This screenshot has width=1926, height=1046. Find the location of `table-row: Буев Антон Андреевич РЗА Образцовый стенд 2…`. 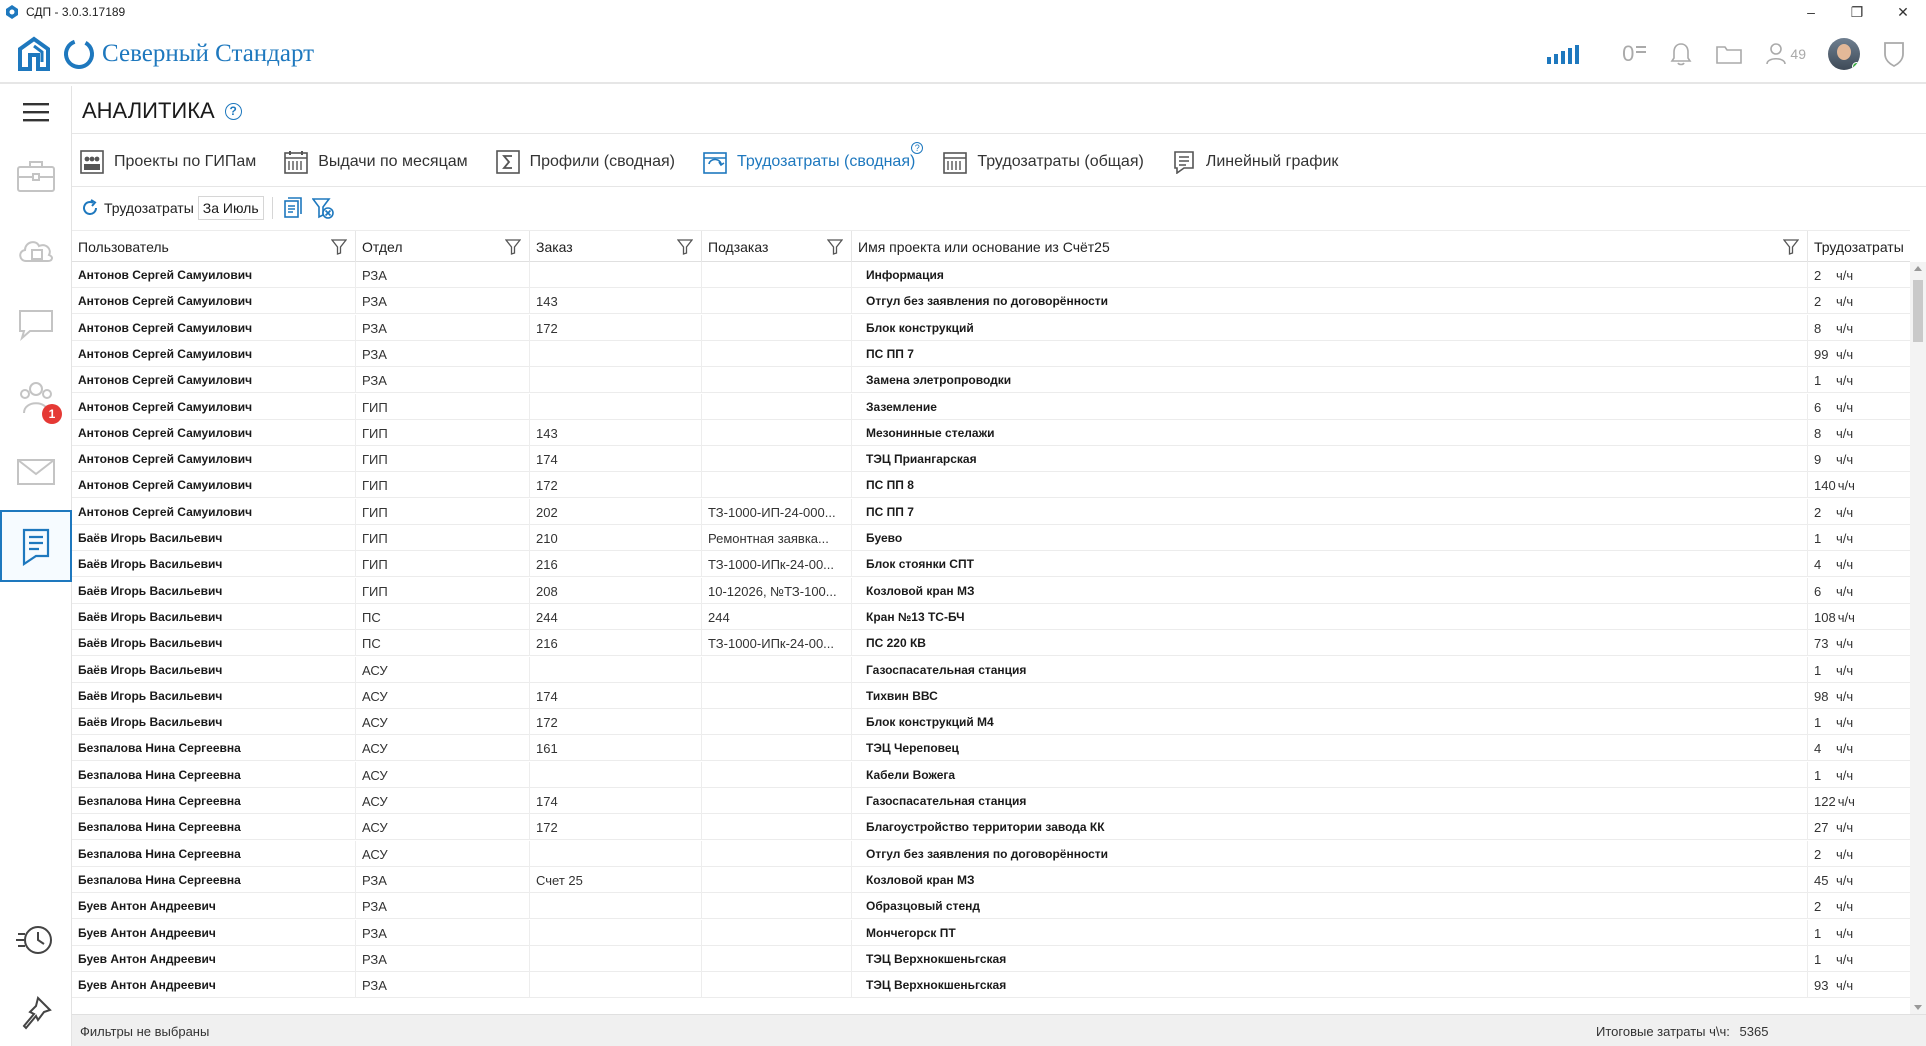

table-row: Буев Антон Андреевич РЗА Образцовый стенд 2… is located at coordinates (991, 906).